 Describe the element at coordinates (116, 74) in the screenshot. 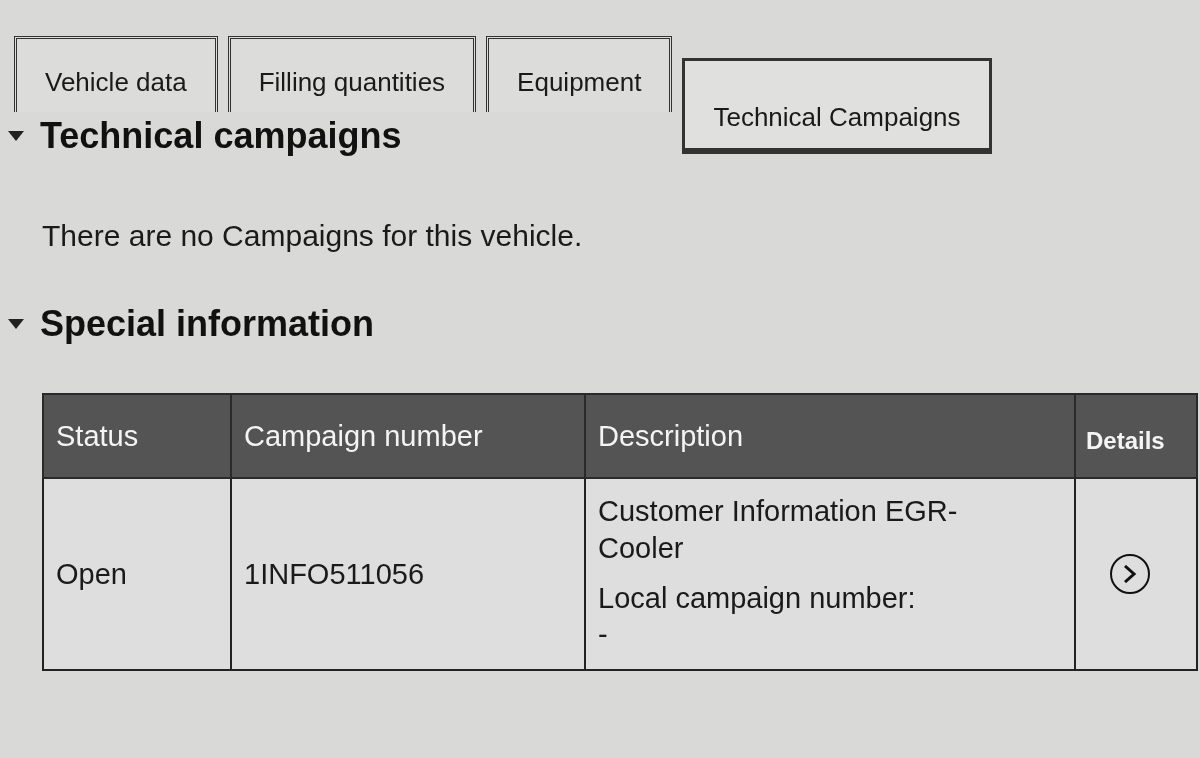

I see `tab: Vehicle data` at that location.